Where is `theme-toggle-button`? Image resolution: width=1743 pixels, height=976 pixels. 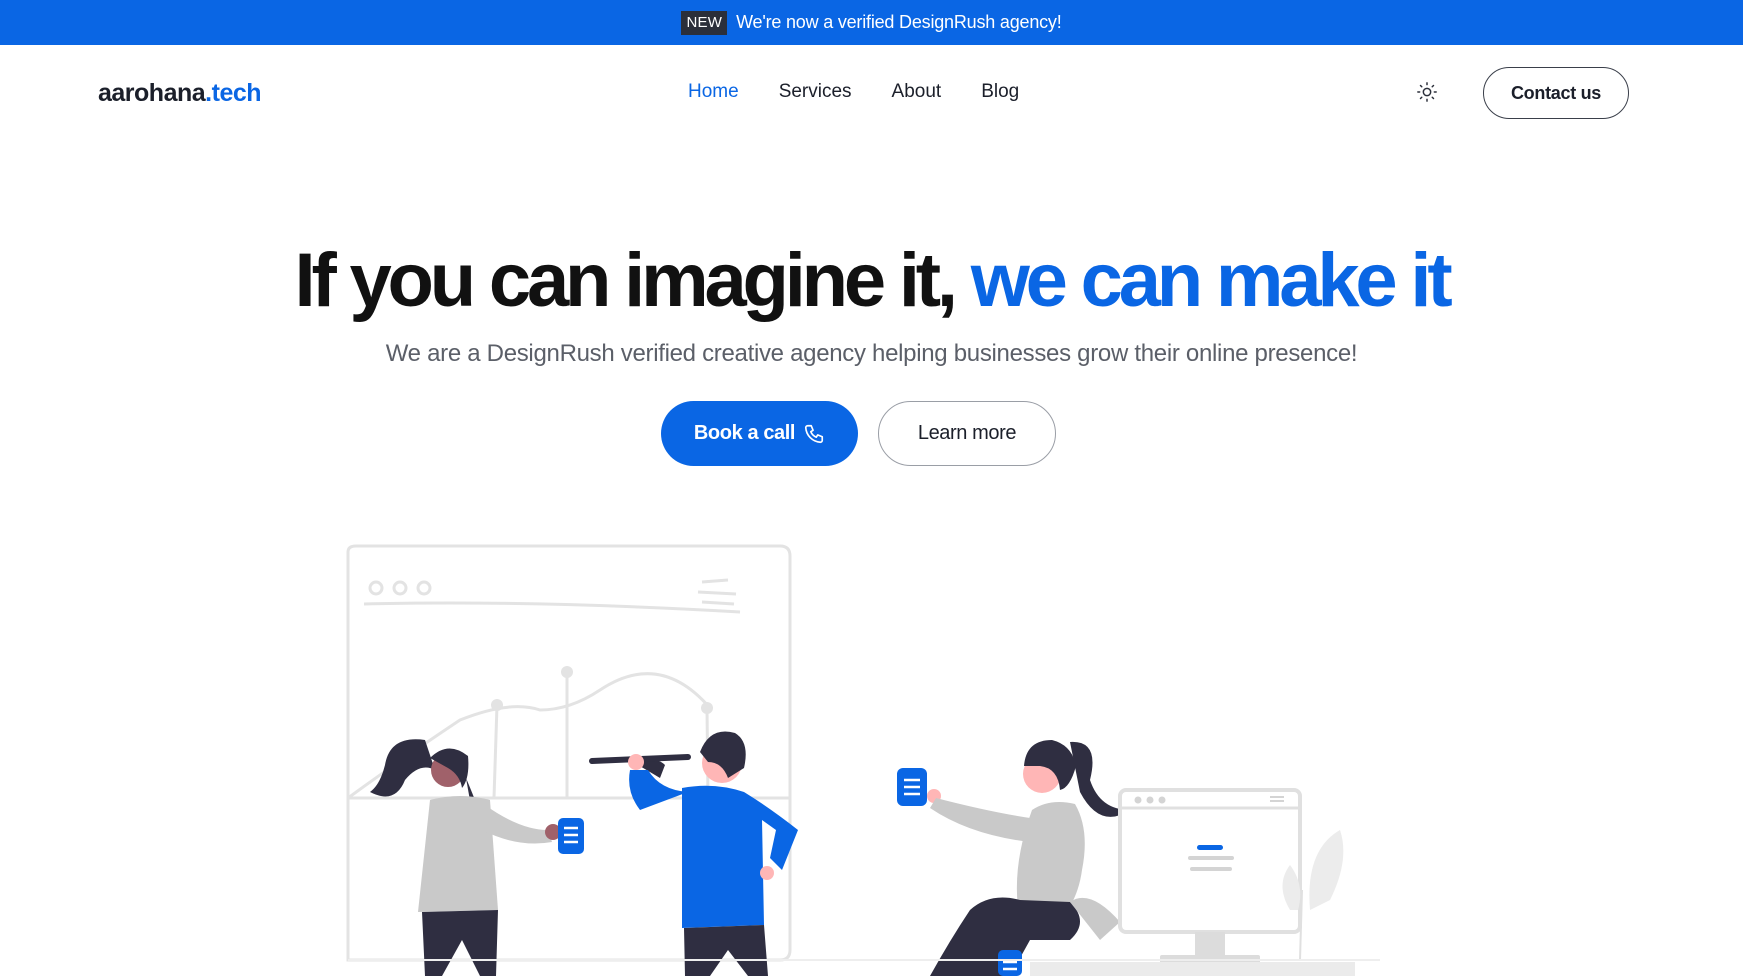
theme-toggle-button is located at coordinates (1427, 92).